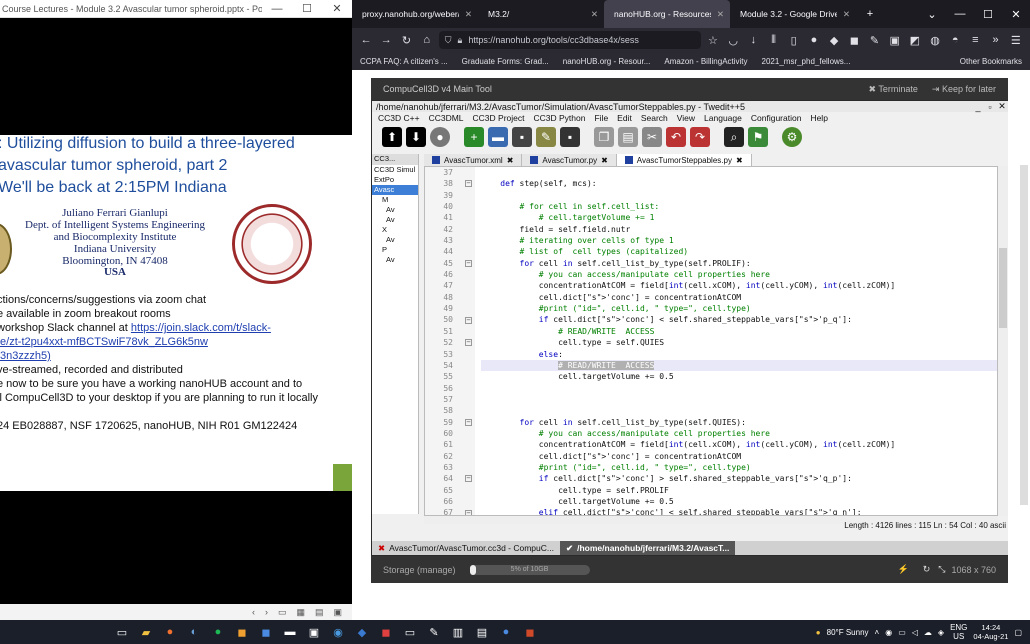 Image resolution: width=1030 pixels, height=644 pixels. I want to click on bookmark-star-icon: ☆, so click(713, 40).